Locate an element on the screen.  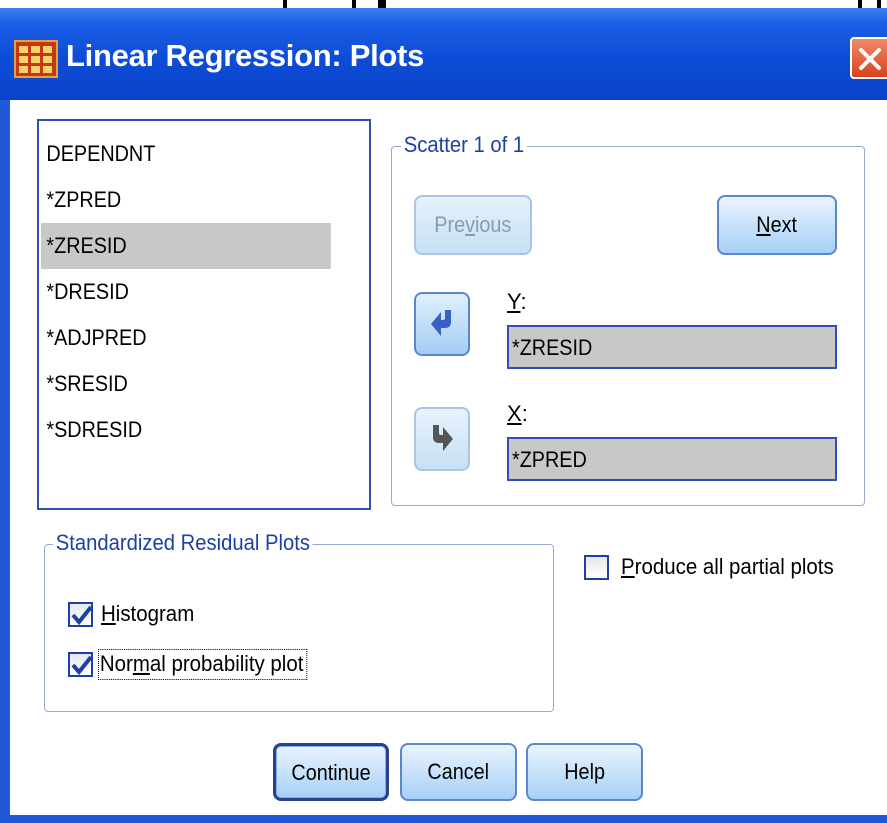
next-button-label: ext is located at coordinates (784, 224).